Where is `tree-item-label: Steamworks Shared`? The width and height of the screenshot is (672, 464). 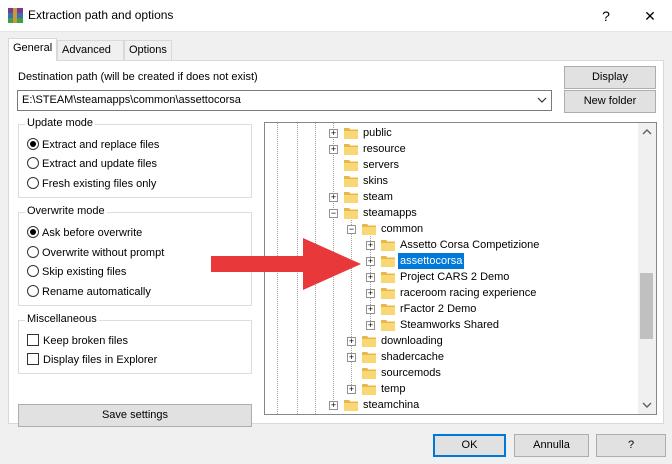 tree-item-label: Steamworks Shared is located at coordinates (449, 325).